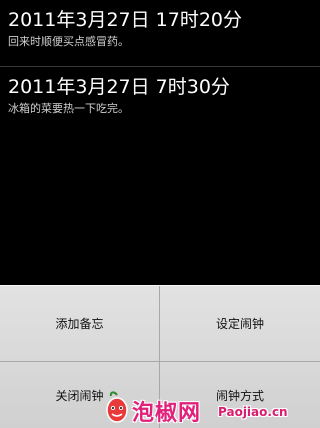  What do you see at coordinates (119, 87) in the screenshot?
I see `memo-time: 2011年3月27日 7时30分` at bounding box center [119, 87].